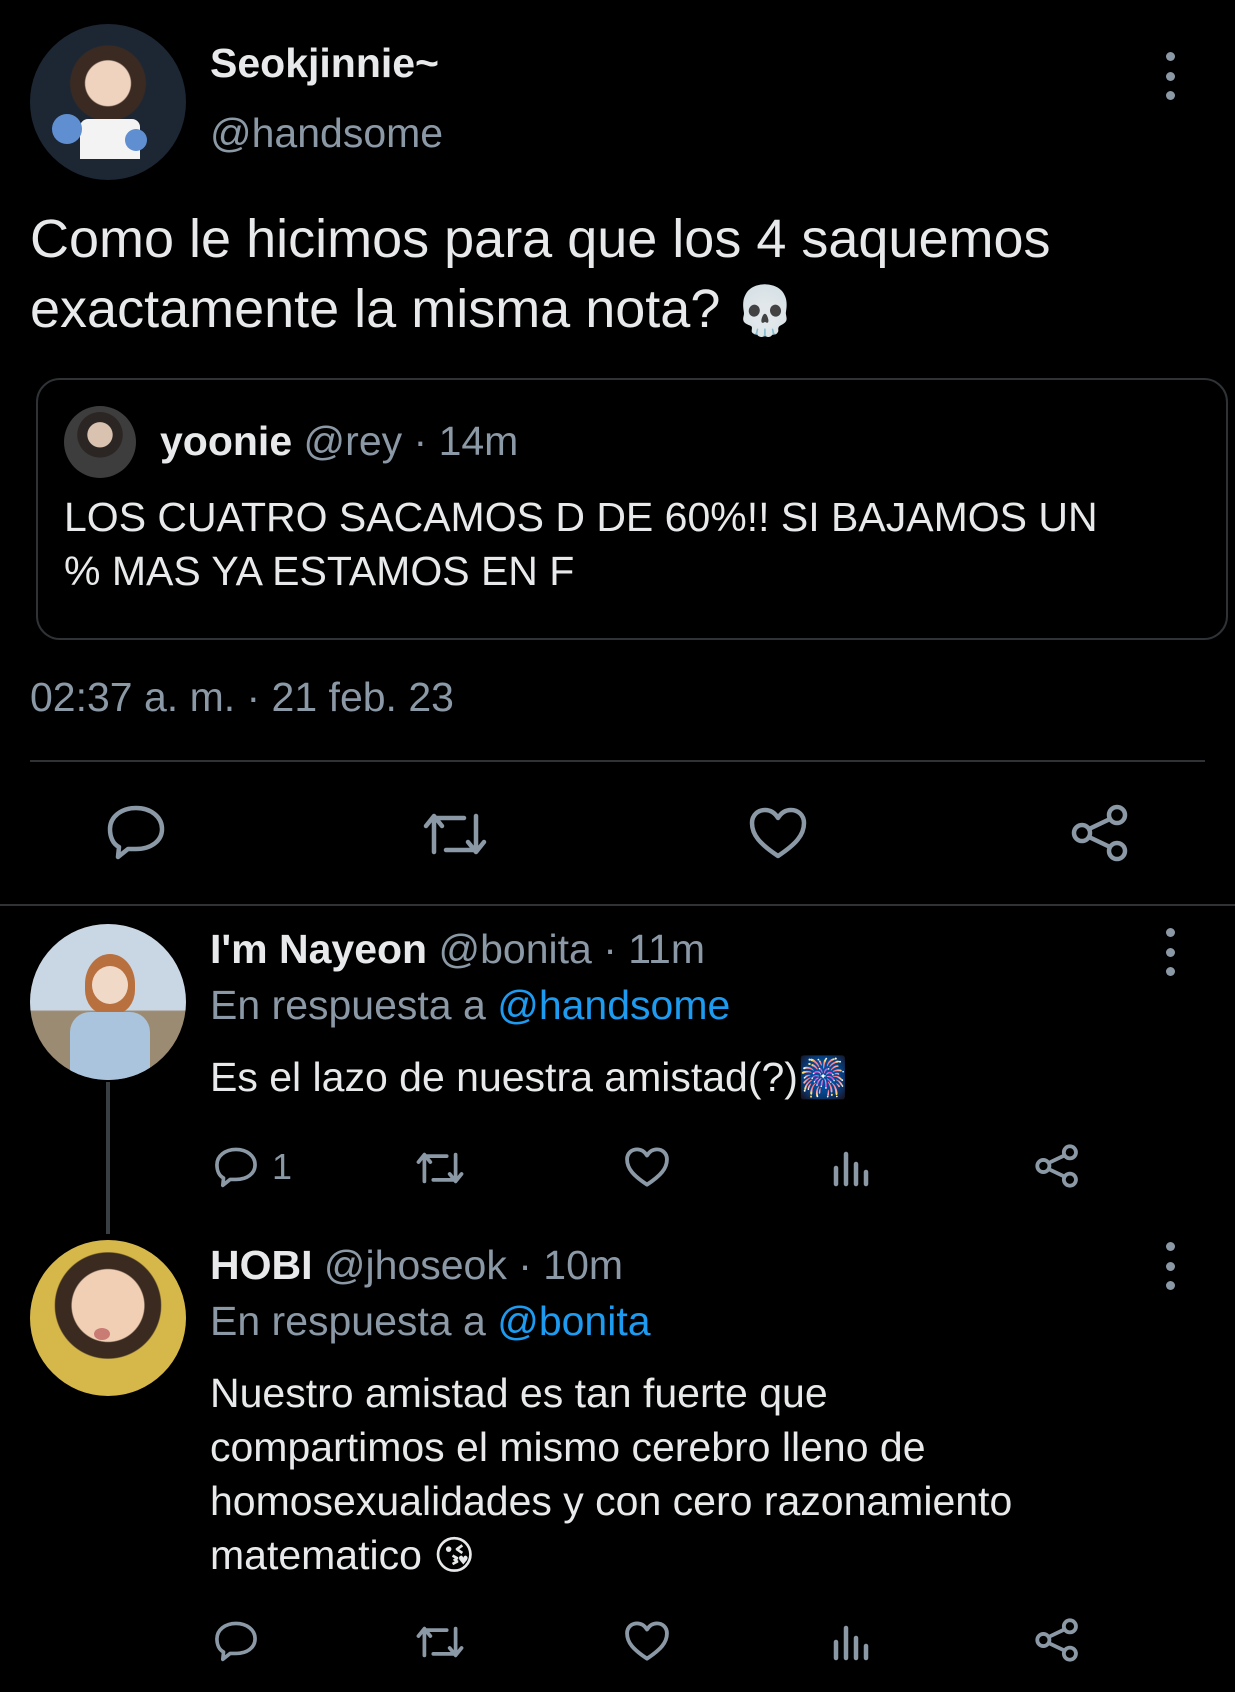 The height and width of the screenshot is (1692, 1235). I want to click on reply2-reply-to-link: @bonita, so click(573, 1321).